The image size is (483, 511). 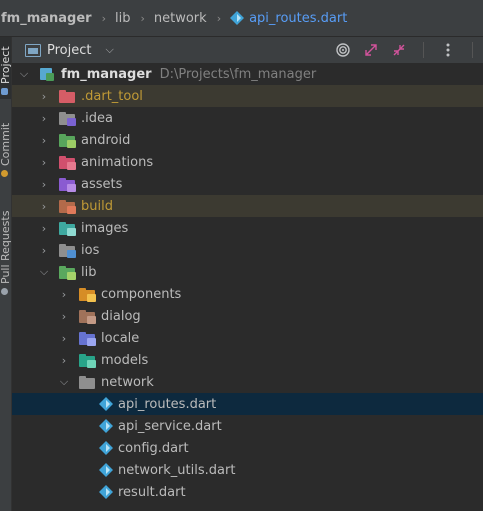 What do you see at coordinates (247, 206) in the screenshot?
I see `tree-row-folder: › build` at bounding box center [247, 206].